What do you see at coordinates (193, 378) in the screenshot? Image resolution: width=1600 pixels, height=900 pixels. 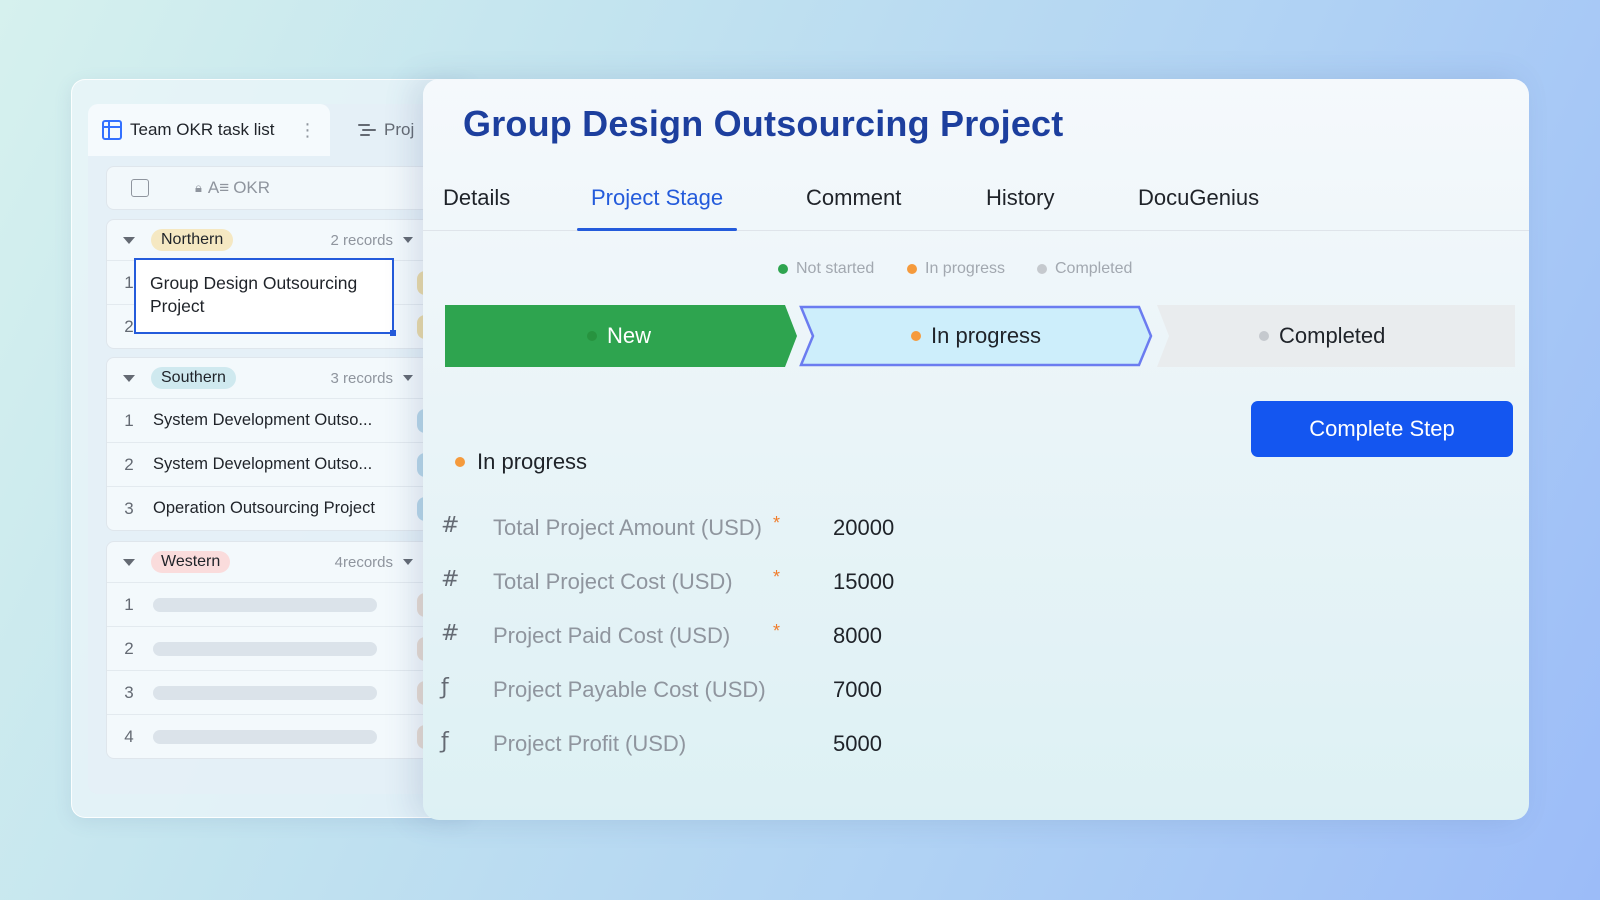 I see `group-pill: Southern` at bounding box center [193, 378].